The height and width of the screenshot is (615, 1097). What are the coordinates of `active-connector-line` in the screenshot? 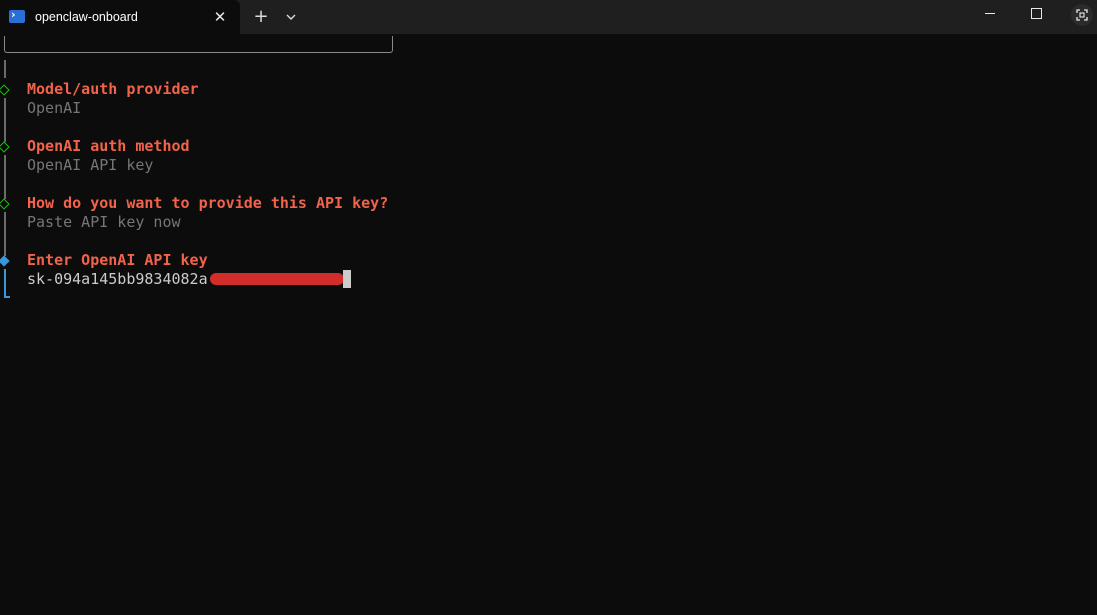 It's located at (5, 283).